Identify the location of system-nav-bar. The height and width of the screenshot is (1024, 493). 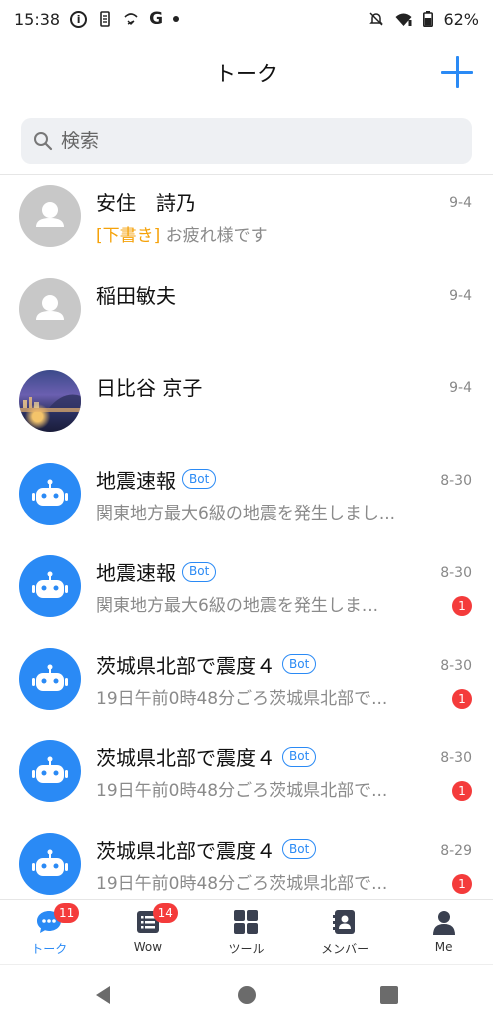
(246, 994).